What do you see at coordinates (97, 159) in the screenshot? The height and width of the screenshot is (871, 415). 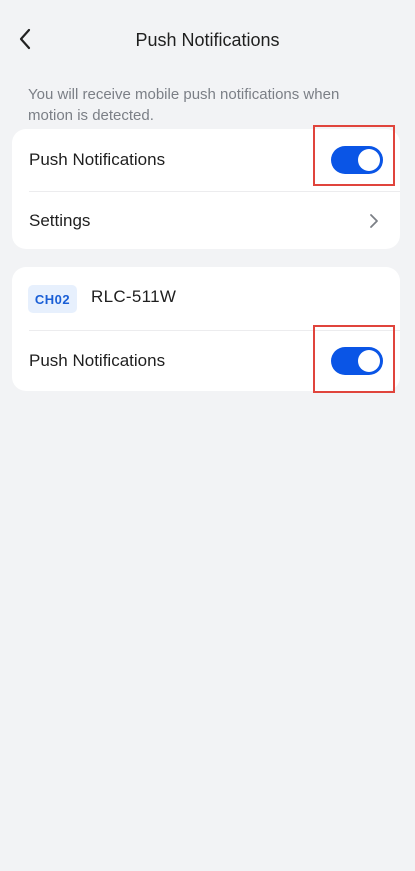 I see `push-notifications-label: Push Notifications` at bounding box center [97, 159].